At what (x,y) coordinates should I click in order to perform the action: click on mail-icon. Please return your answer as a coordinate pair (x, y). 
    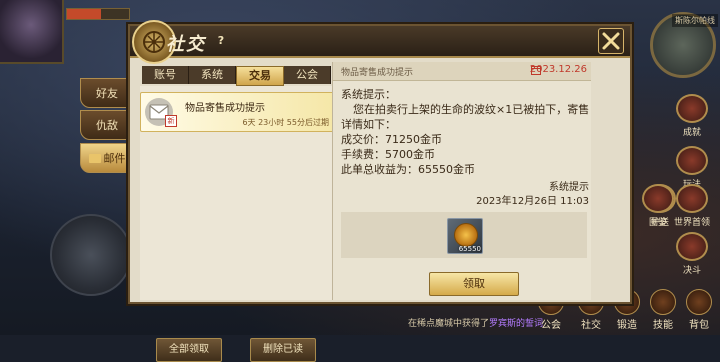
    Looking at the image, I should click on (94, 158).